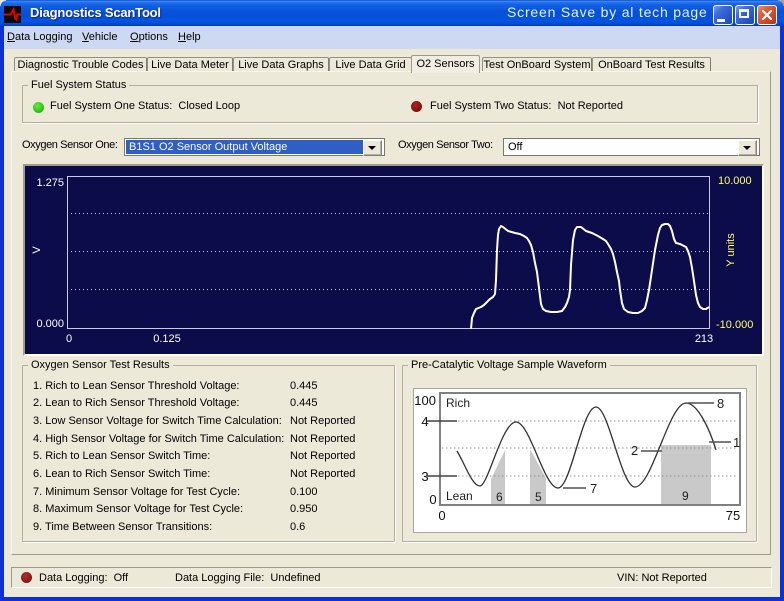 Image resolution: width=784 pixels, height=601 pixels. I want to click on svg-text: 100, so click(425, 400).